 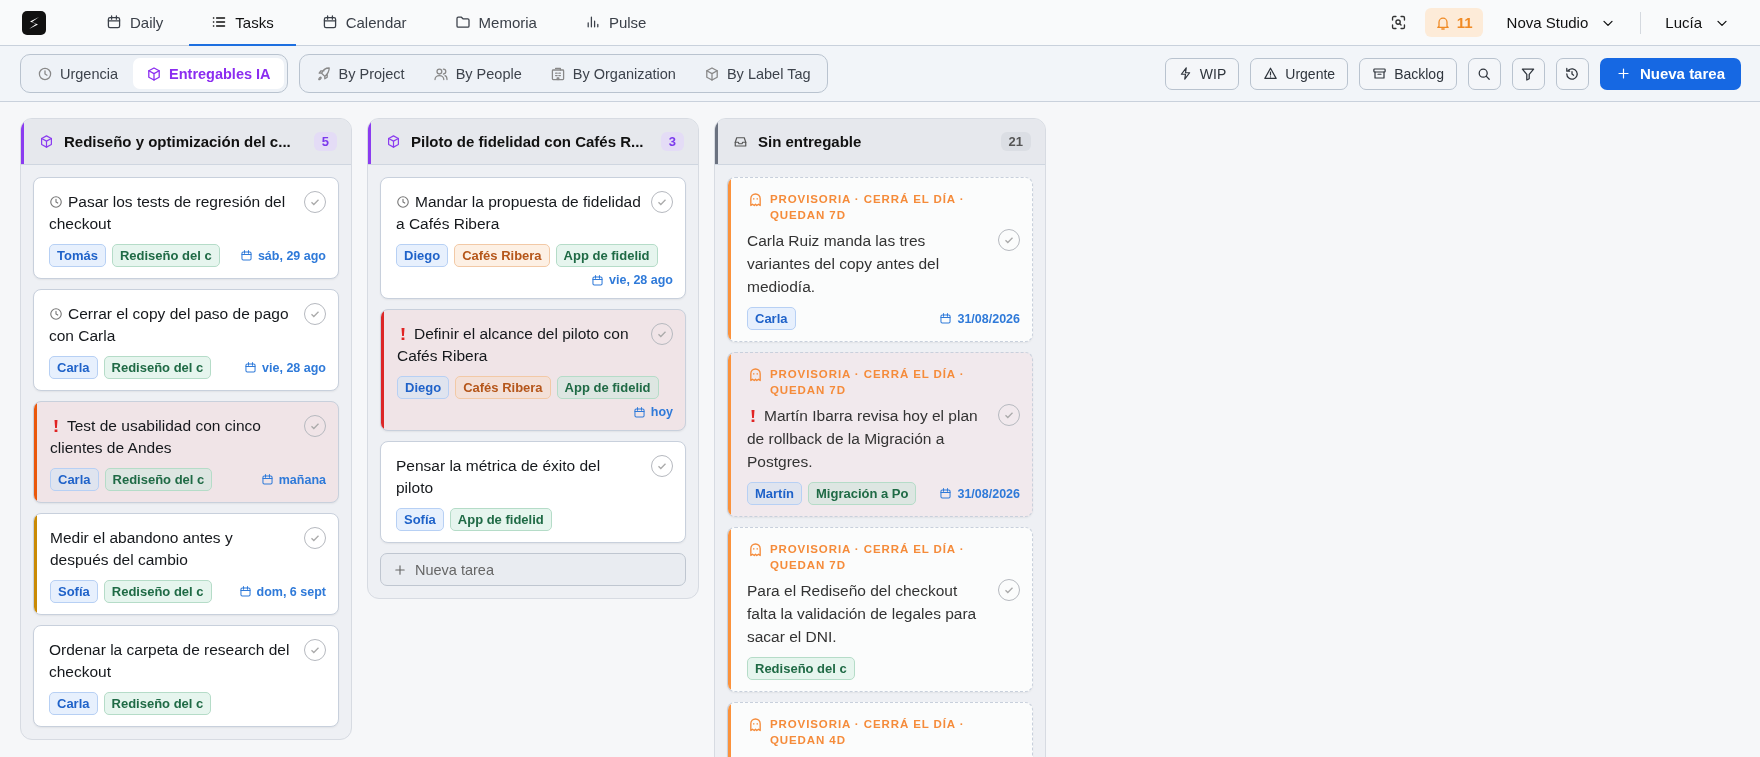 What do you see at coordinates (1484, 73) in the screenshot?
I see `search-button` at bounding box center [1484, 73].